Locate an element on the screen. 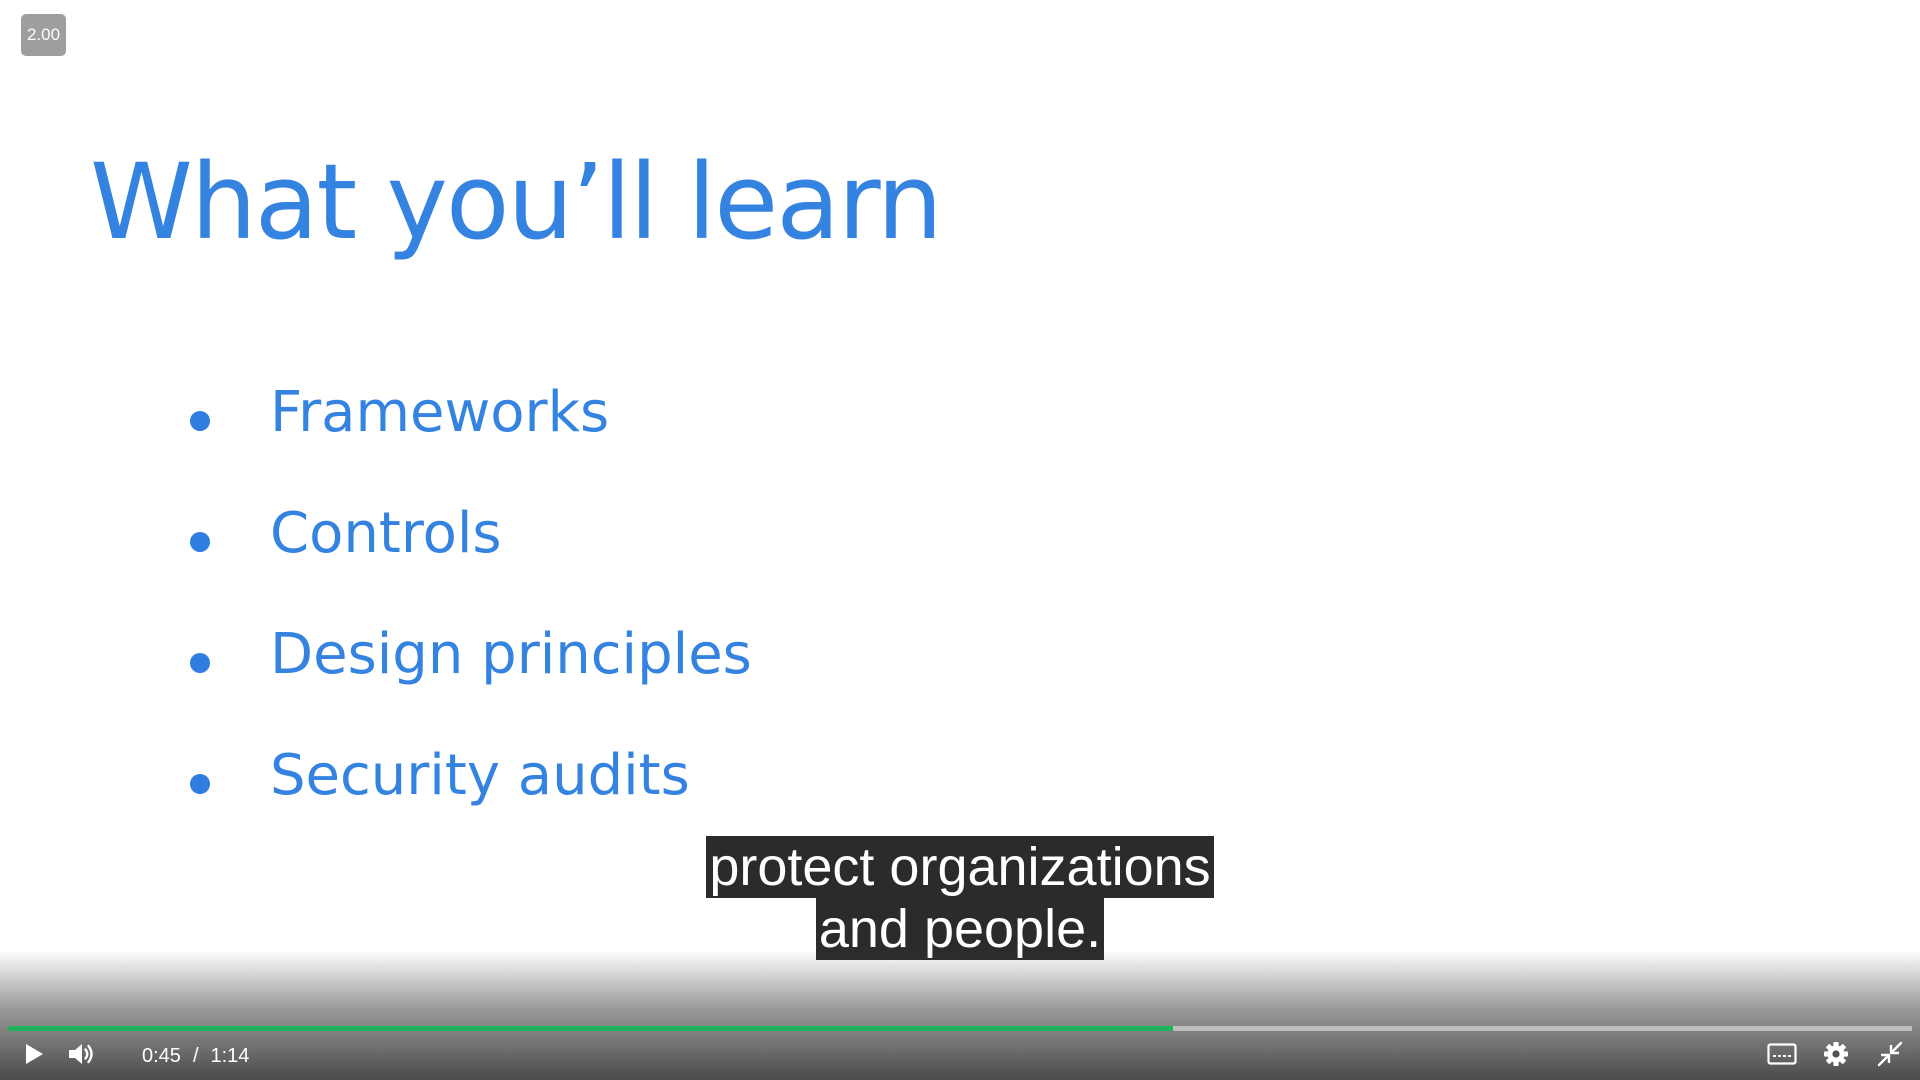 The width and height of the screenshot is (1920, 1080). slide-bullet: Design principles is located at coordinates (471, 662).